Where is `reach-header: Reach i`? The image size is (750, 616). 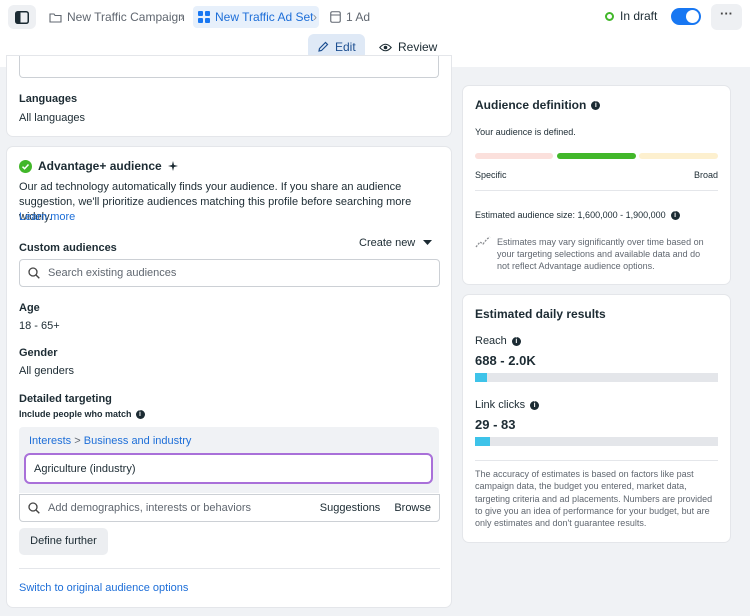 reach-header: Reach i is located at coordinates (498, 341).